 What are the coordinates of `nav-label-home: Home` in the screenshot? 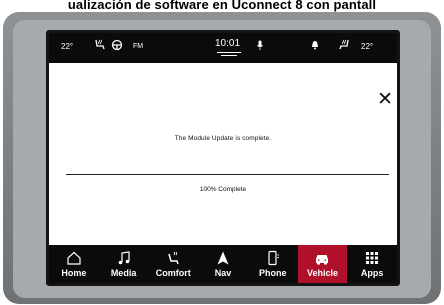 It's located at (74, 273).